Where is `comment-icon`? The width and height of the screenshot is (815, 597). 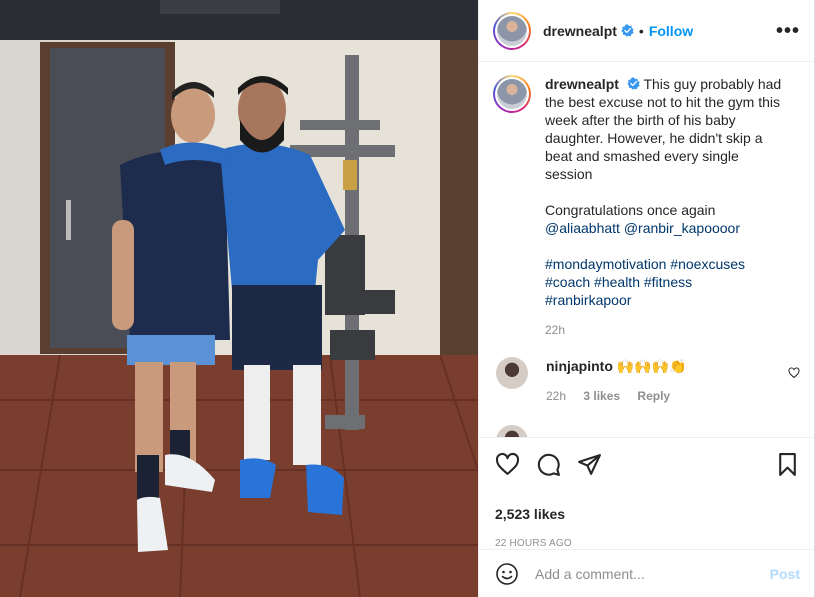 comment-icon is located at coordinates (548, 464).